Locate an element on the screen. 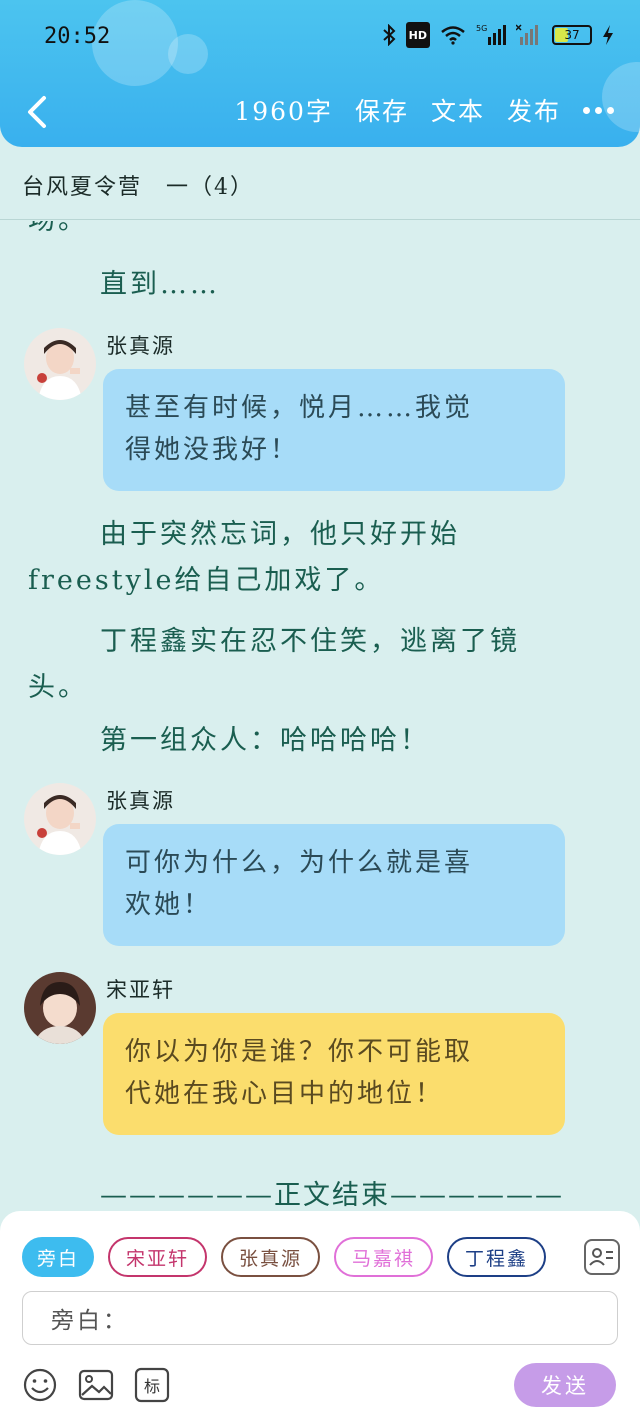 This screenshot has height=1423, width=640. role-selector: 旁白 宋亚轩 张真源 马嘉祺 丁程鑫 is located at coordinates (284, 1257).